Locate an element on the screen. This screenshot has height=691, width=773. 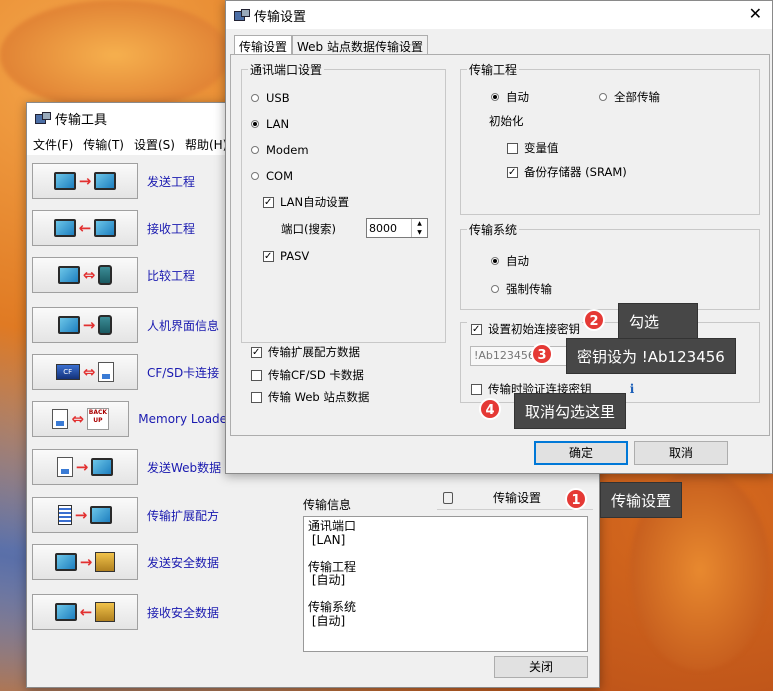
radio-lan-label: LAN is located at coordinates (278, 124).